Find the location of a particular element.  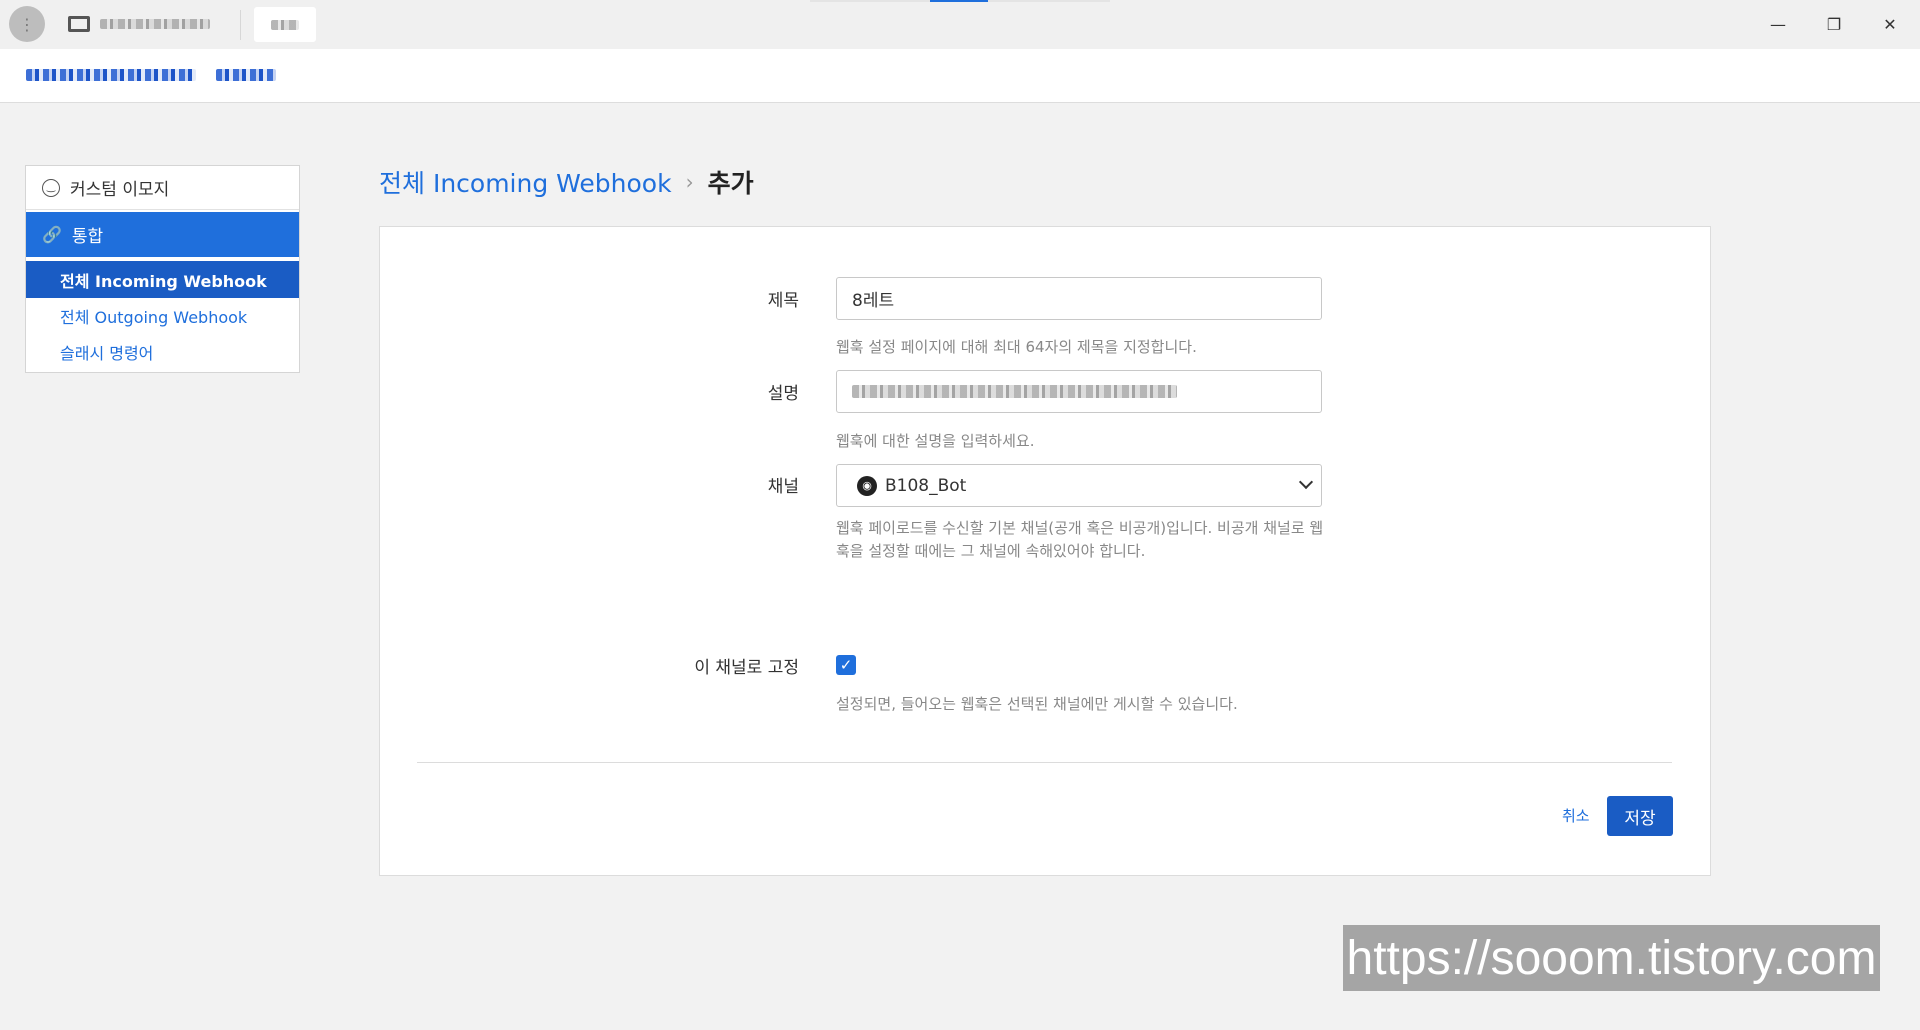

minimize-button: — is located at coordinates (1778, 24).